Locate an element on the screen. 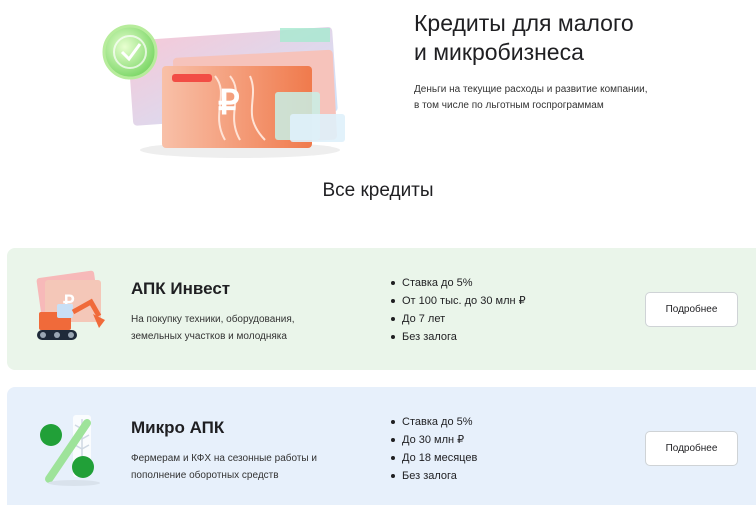 The image size is (756, 505). card-title: АПК Инвест is located at coordinates (181, 288).